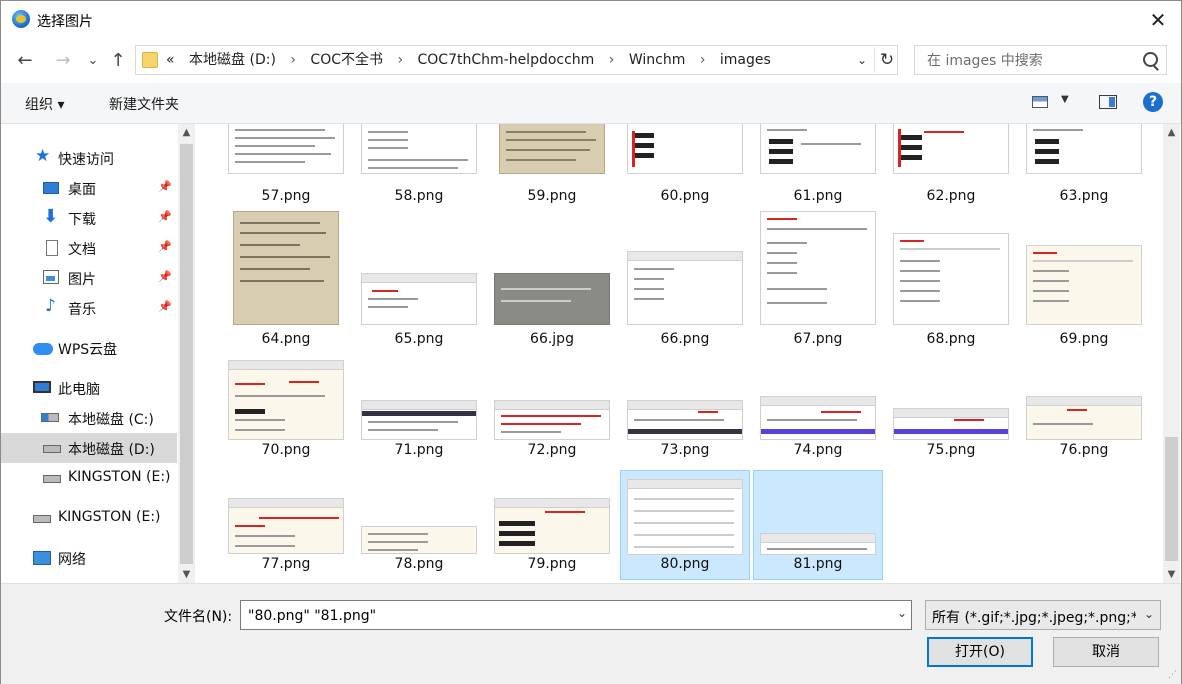 This screenshot has width=1182, height=684. I want to click on file-item: 70.png, so click(286, 411).